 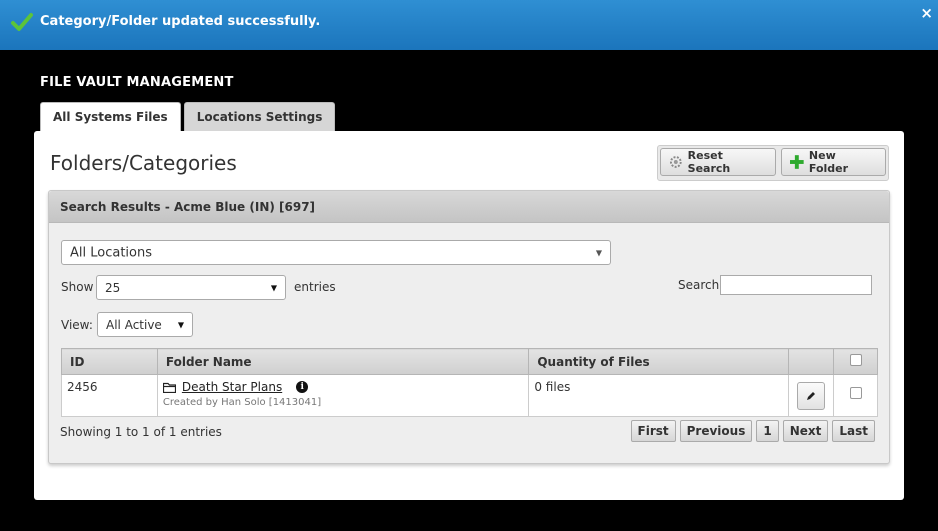 I want to click on action-button-group: Reset Search New Folder, so click(x=773, y=163).